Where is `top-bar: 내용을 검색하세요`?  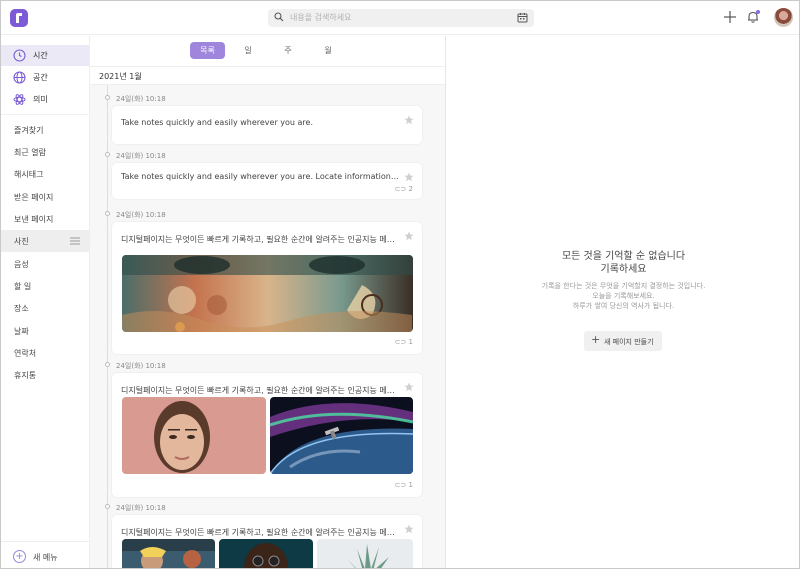 top-bar: 내용을 검색하세요 is located at coordinates (400, 18).